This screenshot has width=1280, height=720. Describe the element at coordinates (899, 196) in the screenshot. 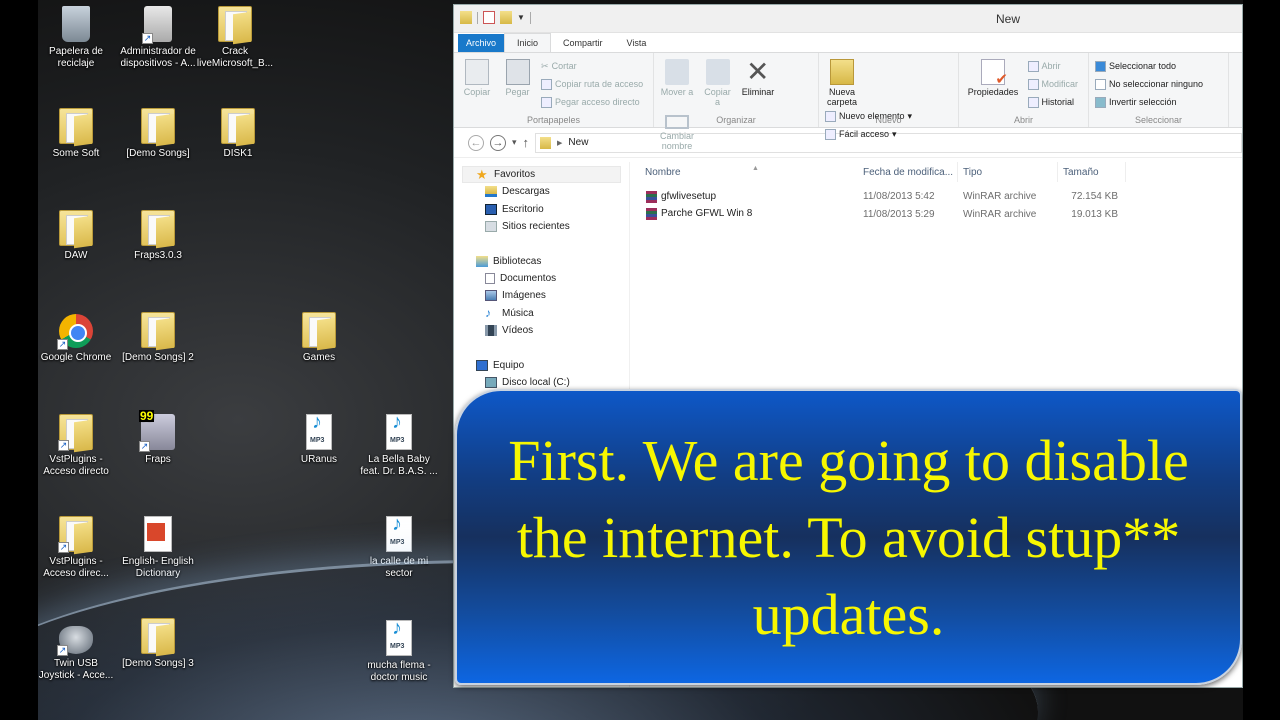

I see `file-date: 11/08/2013 5:42` at that location.